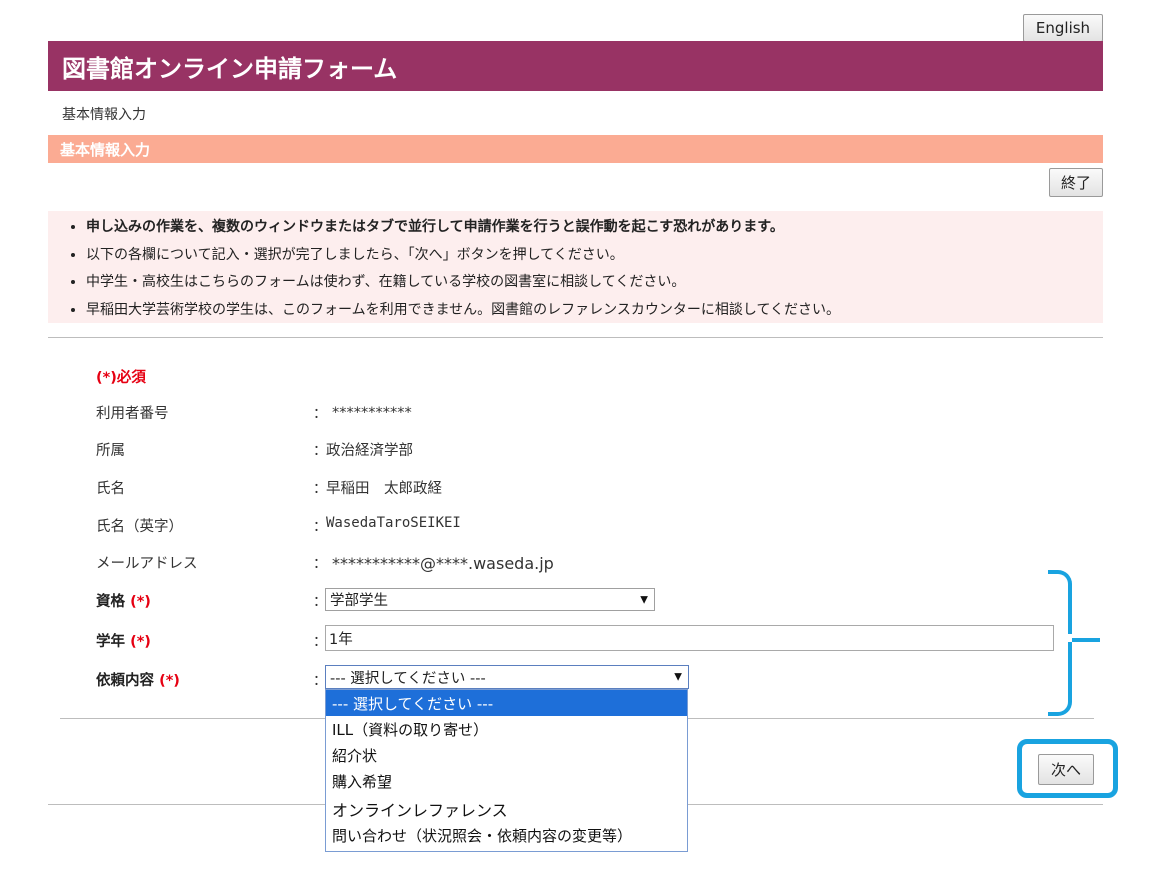 This screenshot has width=1159, height=879. What do you see at coordinates (110, 642) in the screenshot?
I see `year-label-text: 学年` at bounding box center [110, 642].